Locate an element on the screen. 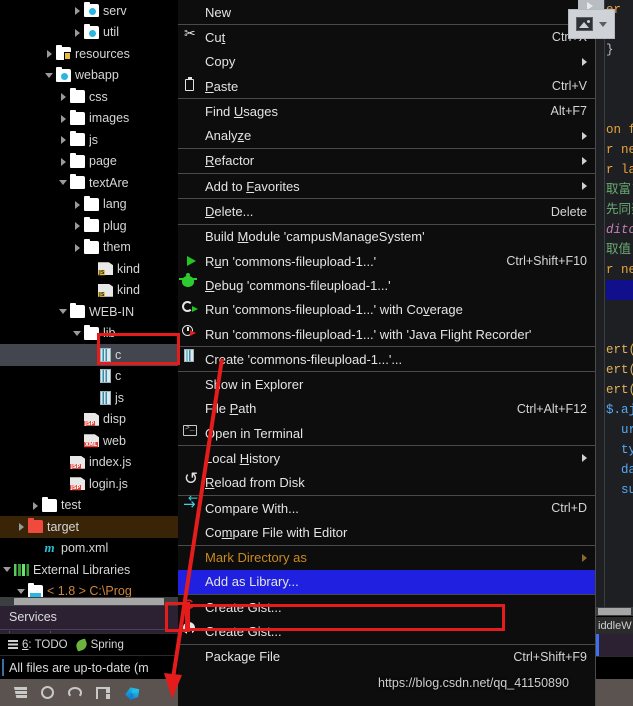  bottom-tool-window-bar: 6: TODO Spring is located at coordinates (89, 644).